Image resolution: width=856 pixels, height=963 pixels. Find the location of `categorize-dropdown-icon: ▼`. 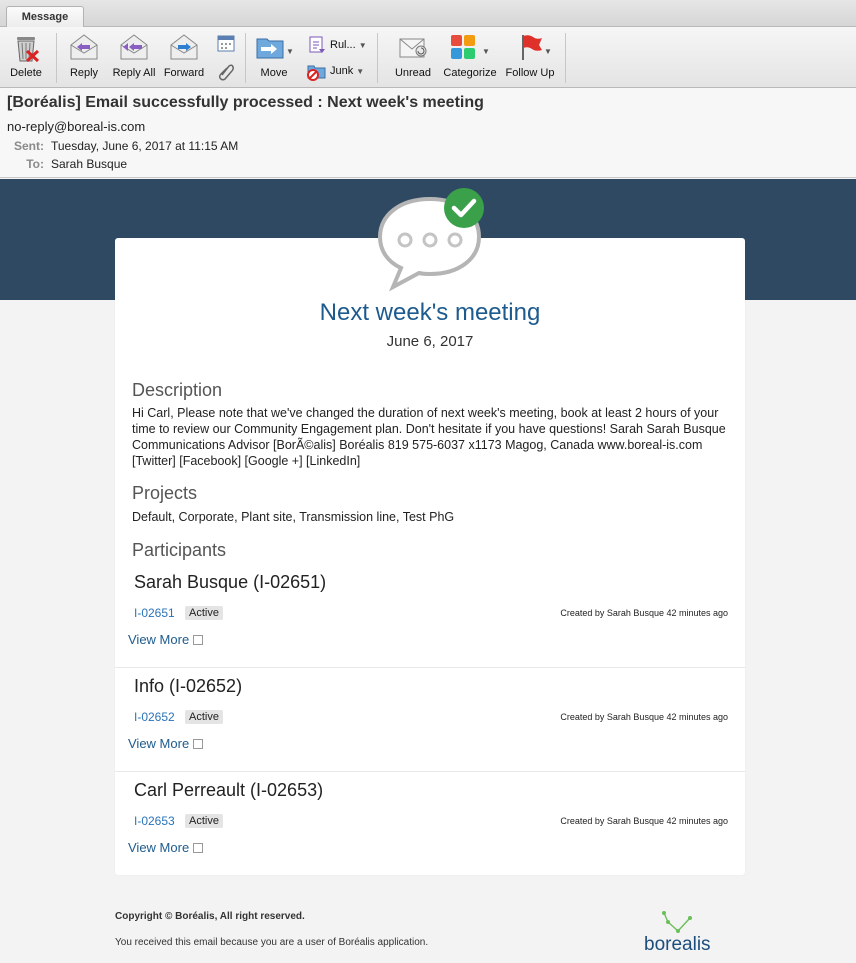

categorize-dropdown-icon: ▼ is located at coordinates (486, 51).